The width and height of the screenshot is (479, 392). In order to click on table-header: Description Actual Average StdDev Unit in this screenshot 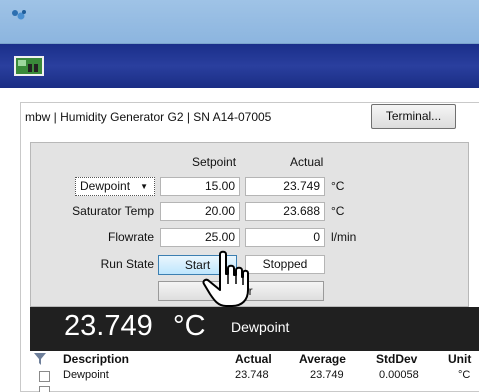, I will do `click(254, 359)`.